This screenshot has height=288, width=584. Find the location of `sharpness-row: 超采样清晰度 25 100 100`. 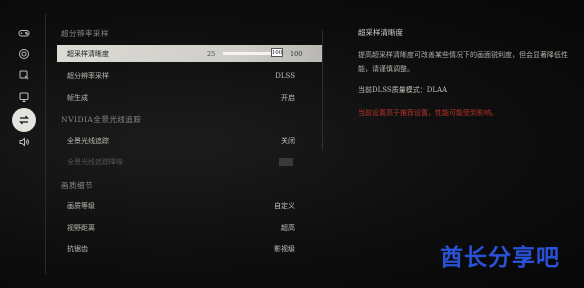

sharpness-row: 超采样清晰度 25 100 100 is located at coordinates (190, 53).